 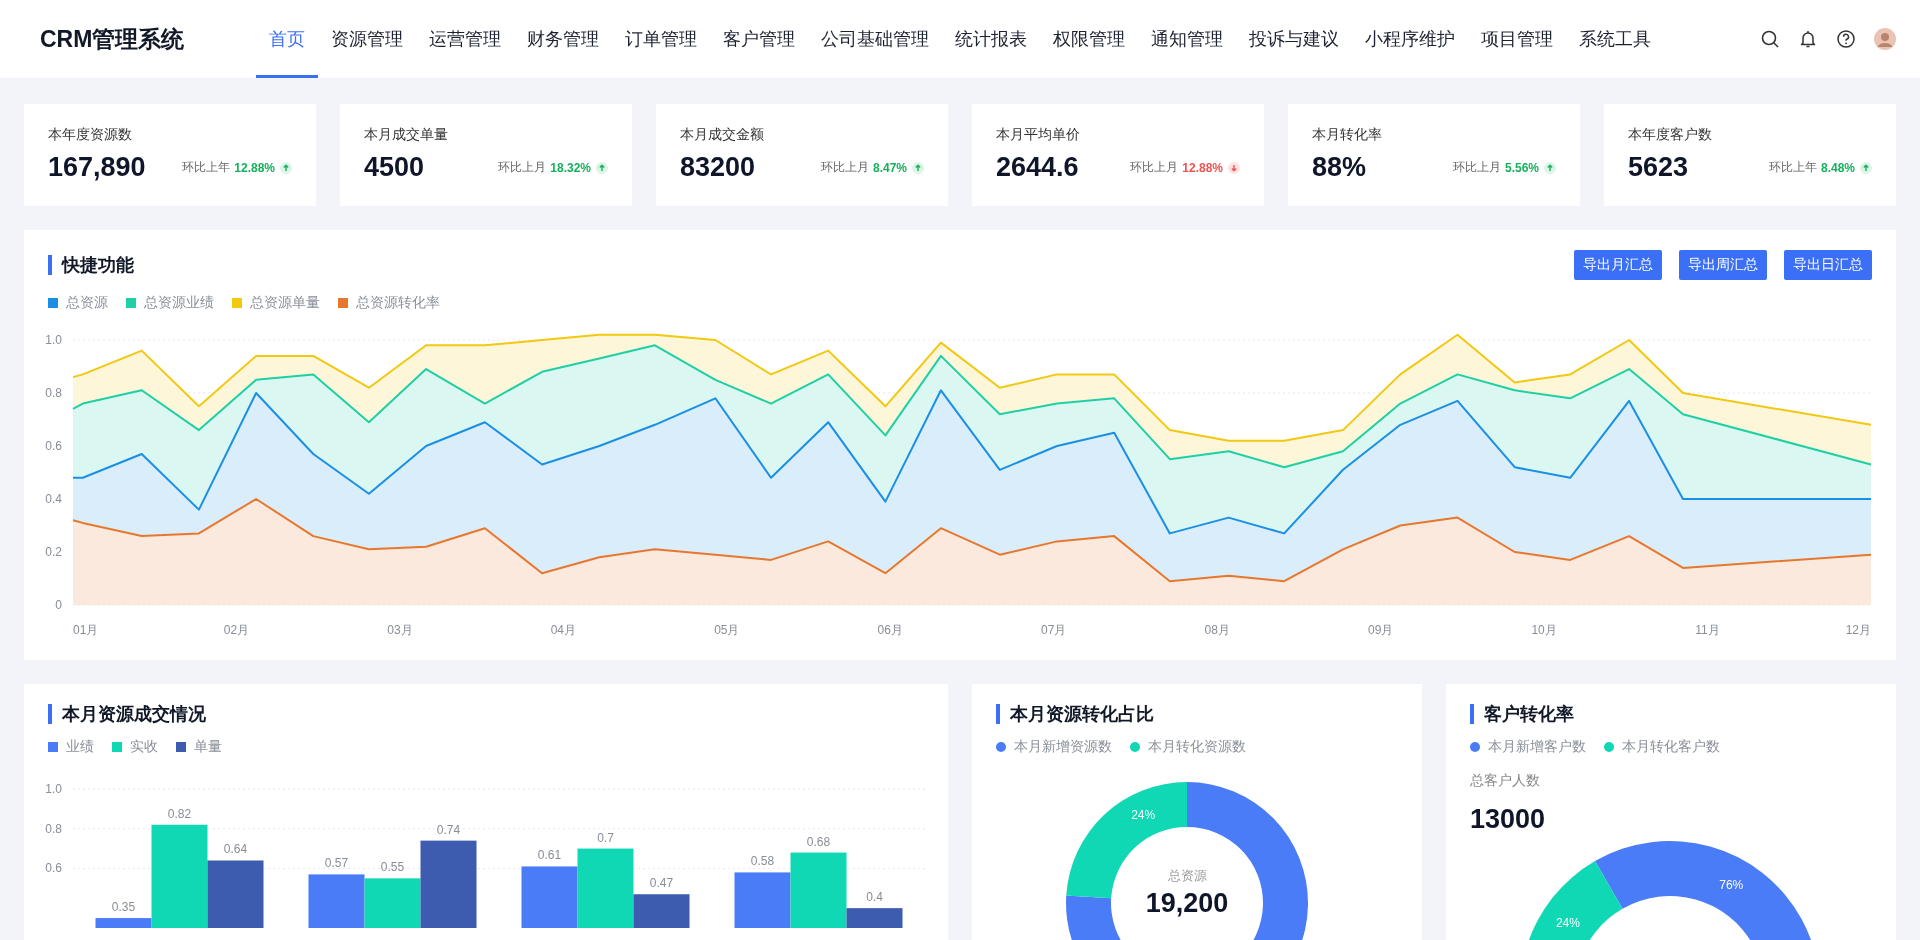 I want to click on panel-title: 本月资源成交情况, so click(x=486, y=714).